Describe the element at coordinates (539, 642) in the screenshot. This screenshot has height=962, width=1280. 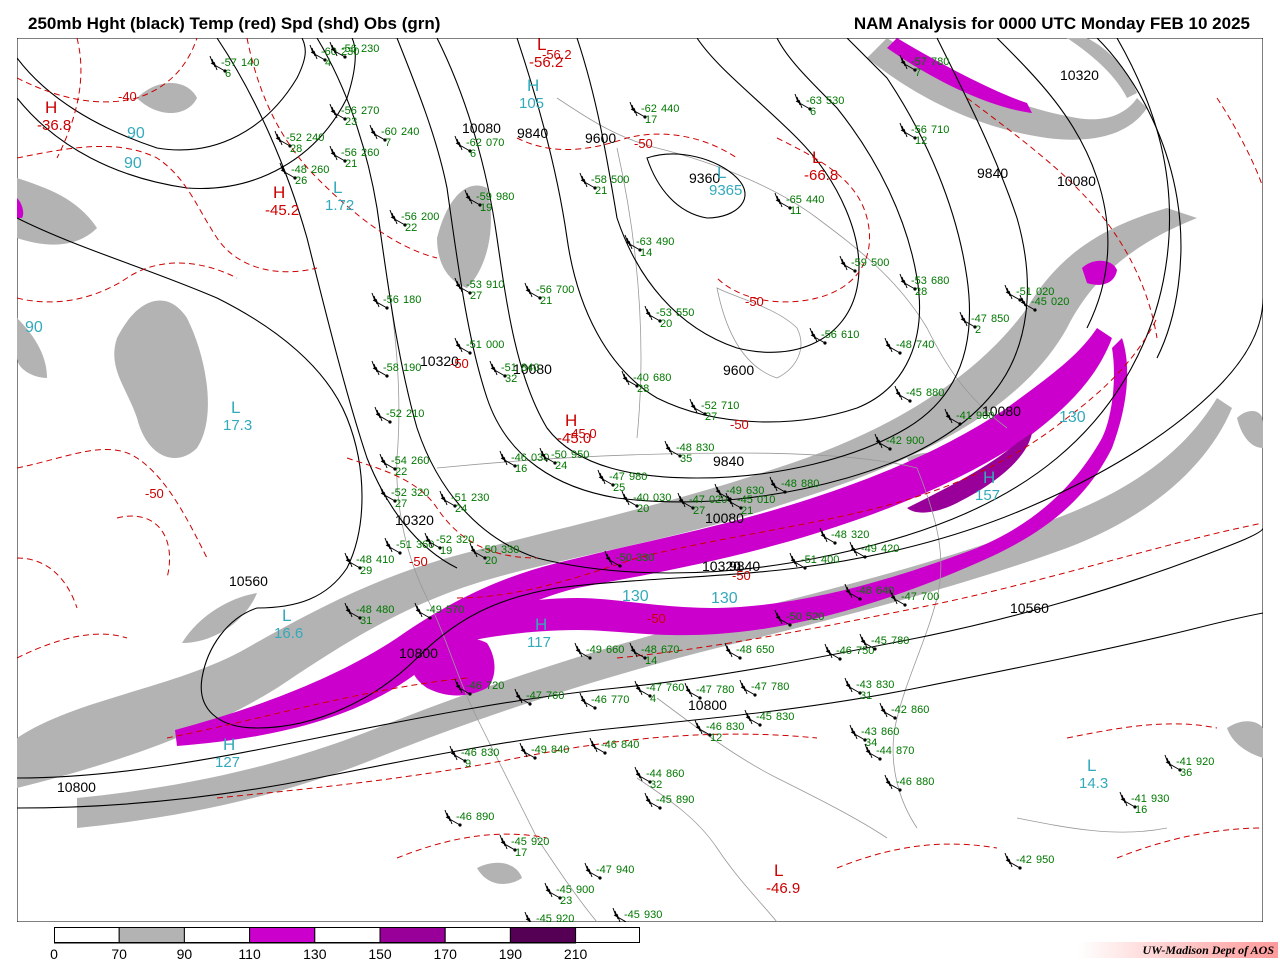
I see `pressure-center-value: 117` at that location.